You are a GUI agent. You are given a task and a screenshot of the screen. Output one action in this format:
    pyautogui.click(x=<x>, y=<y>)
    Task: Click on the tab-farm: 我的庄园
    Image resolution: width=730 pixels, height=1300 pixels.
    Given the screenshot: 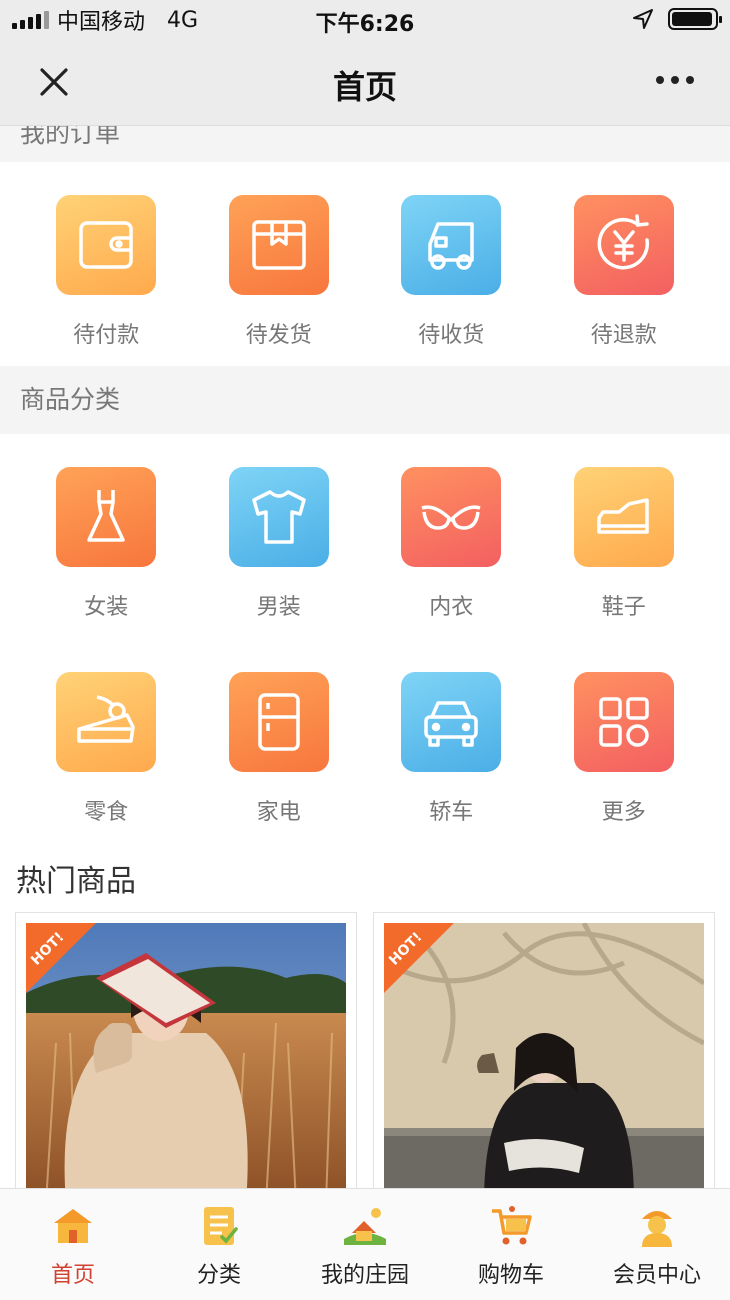 What is the action you would take?
    pyautogui.click(x=365, y=1244)
    